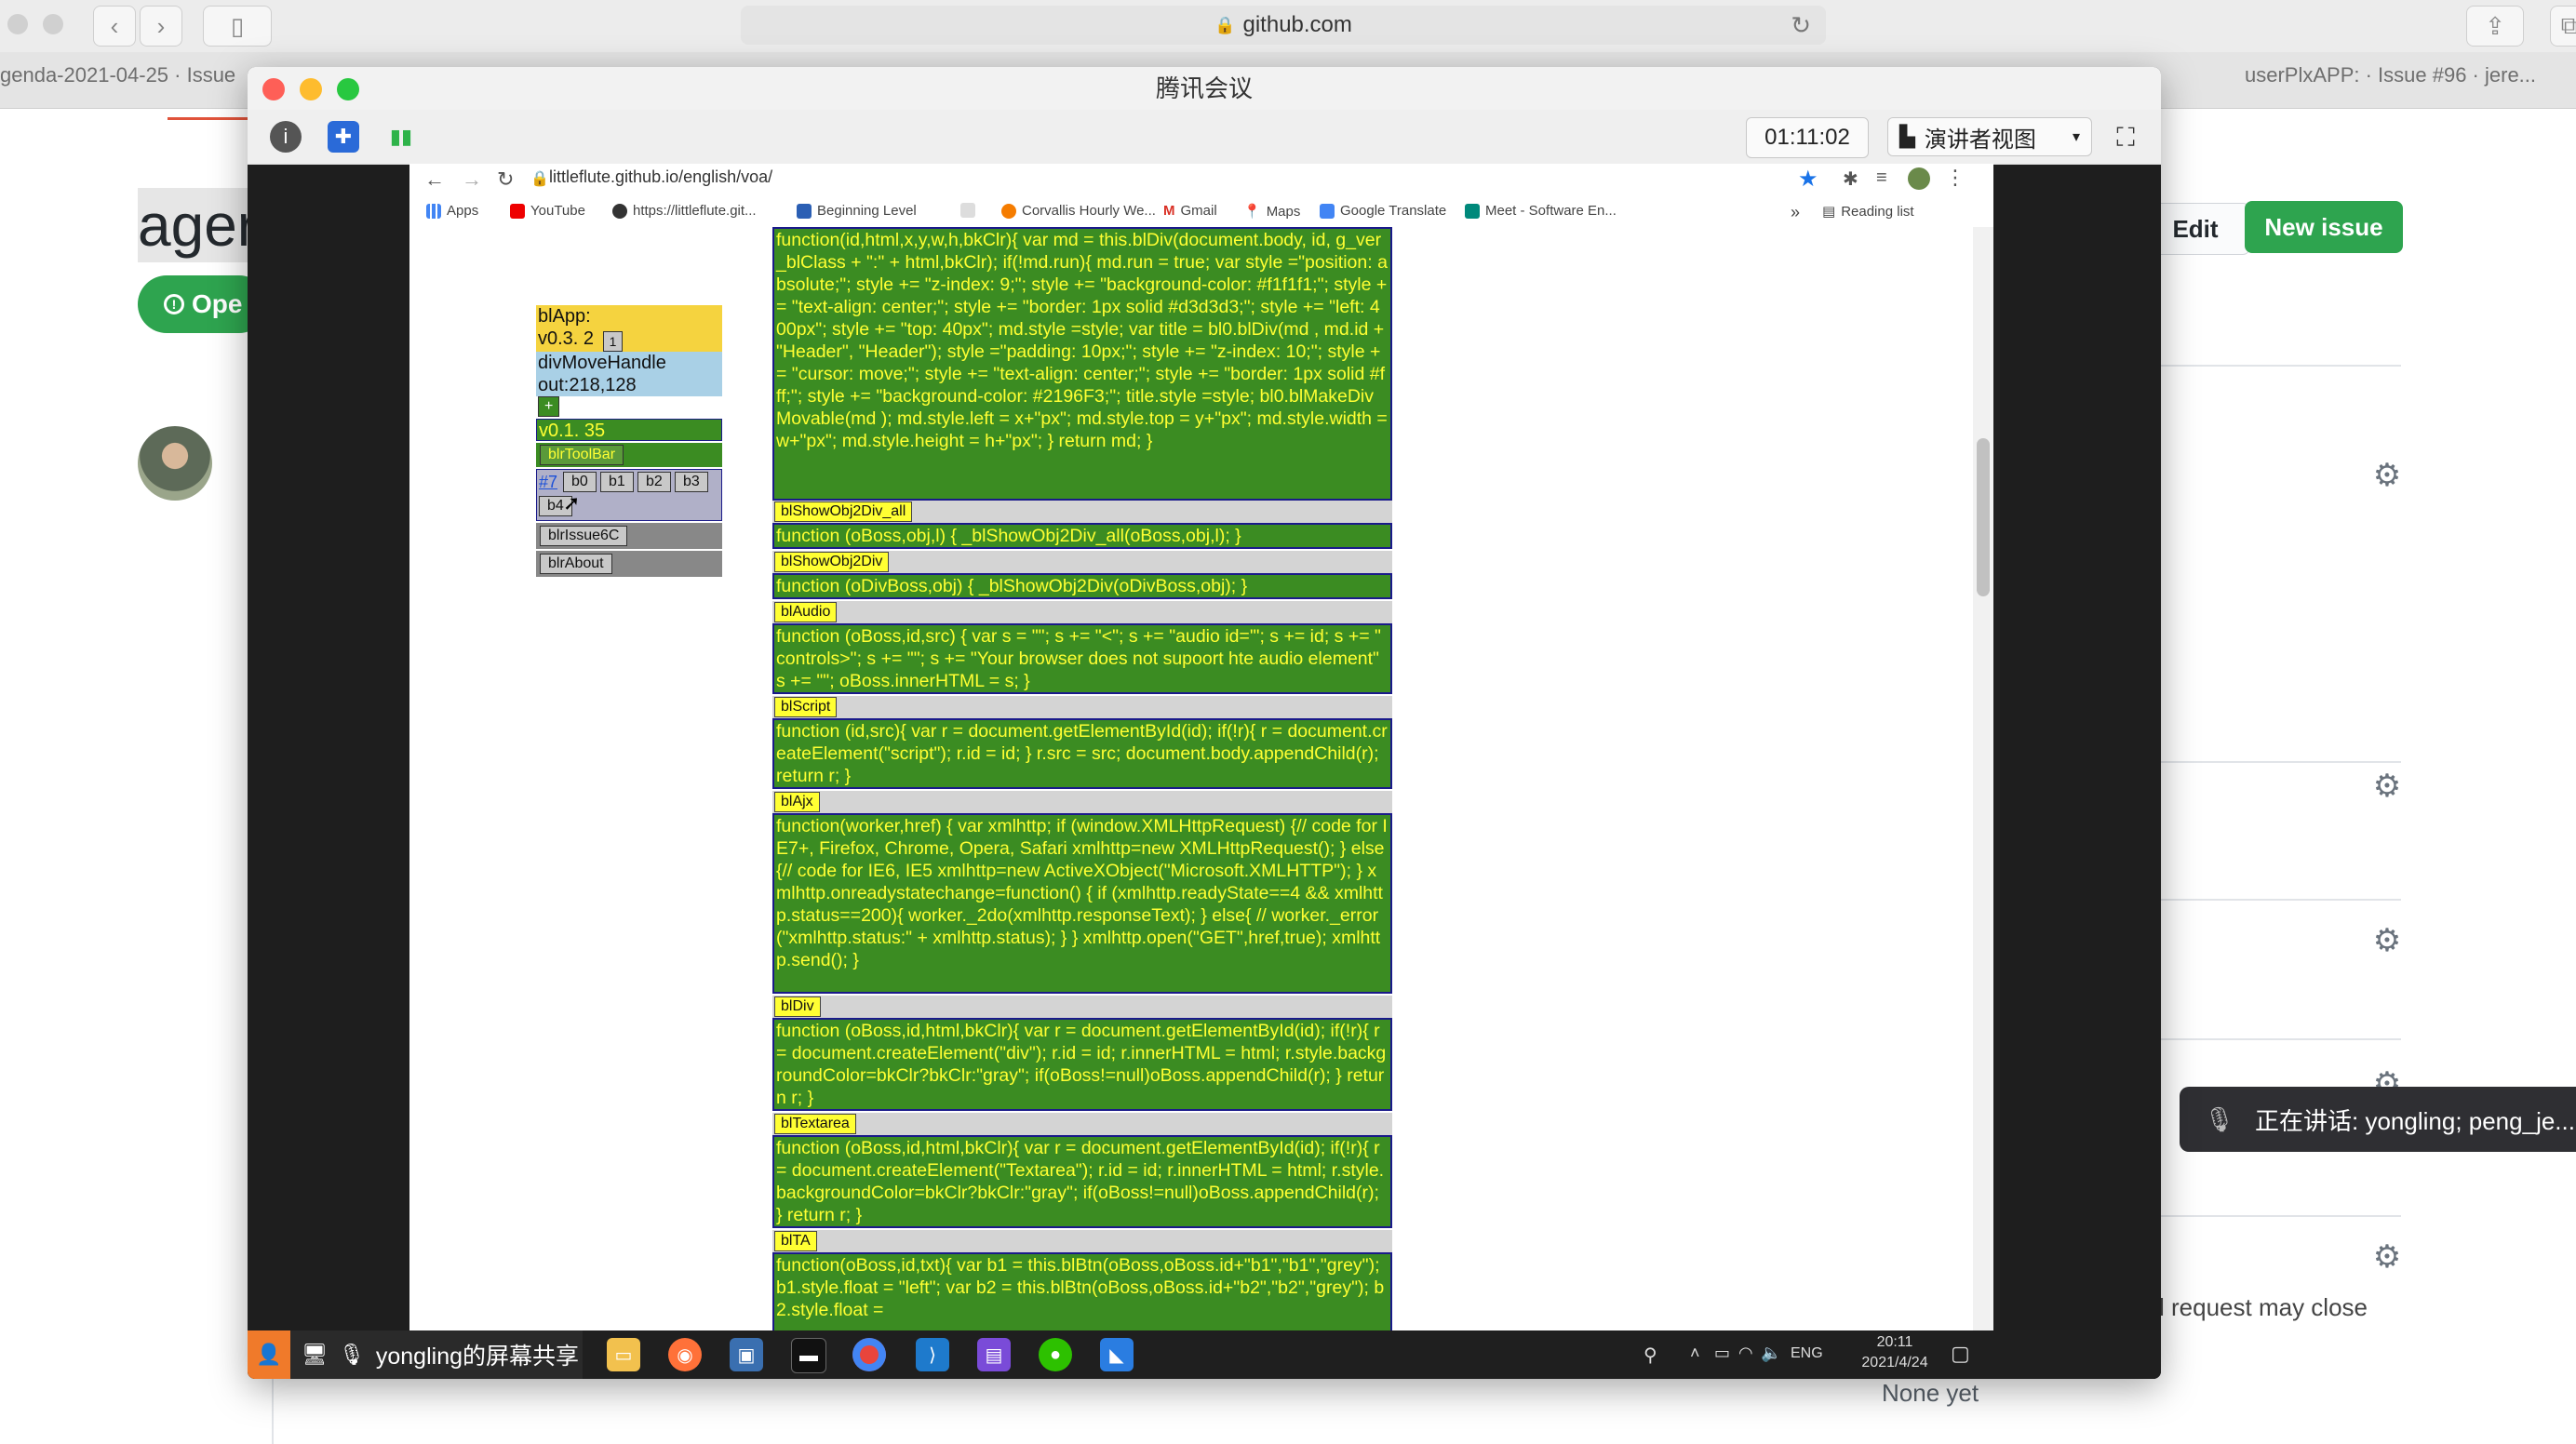  I want to click on label-row: blDiv, so click(1082, 1007).